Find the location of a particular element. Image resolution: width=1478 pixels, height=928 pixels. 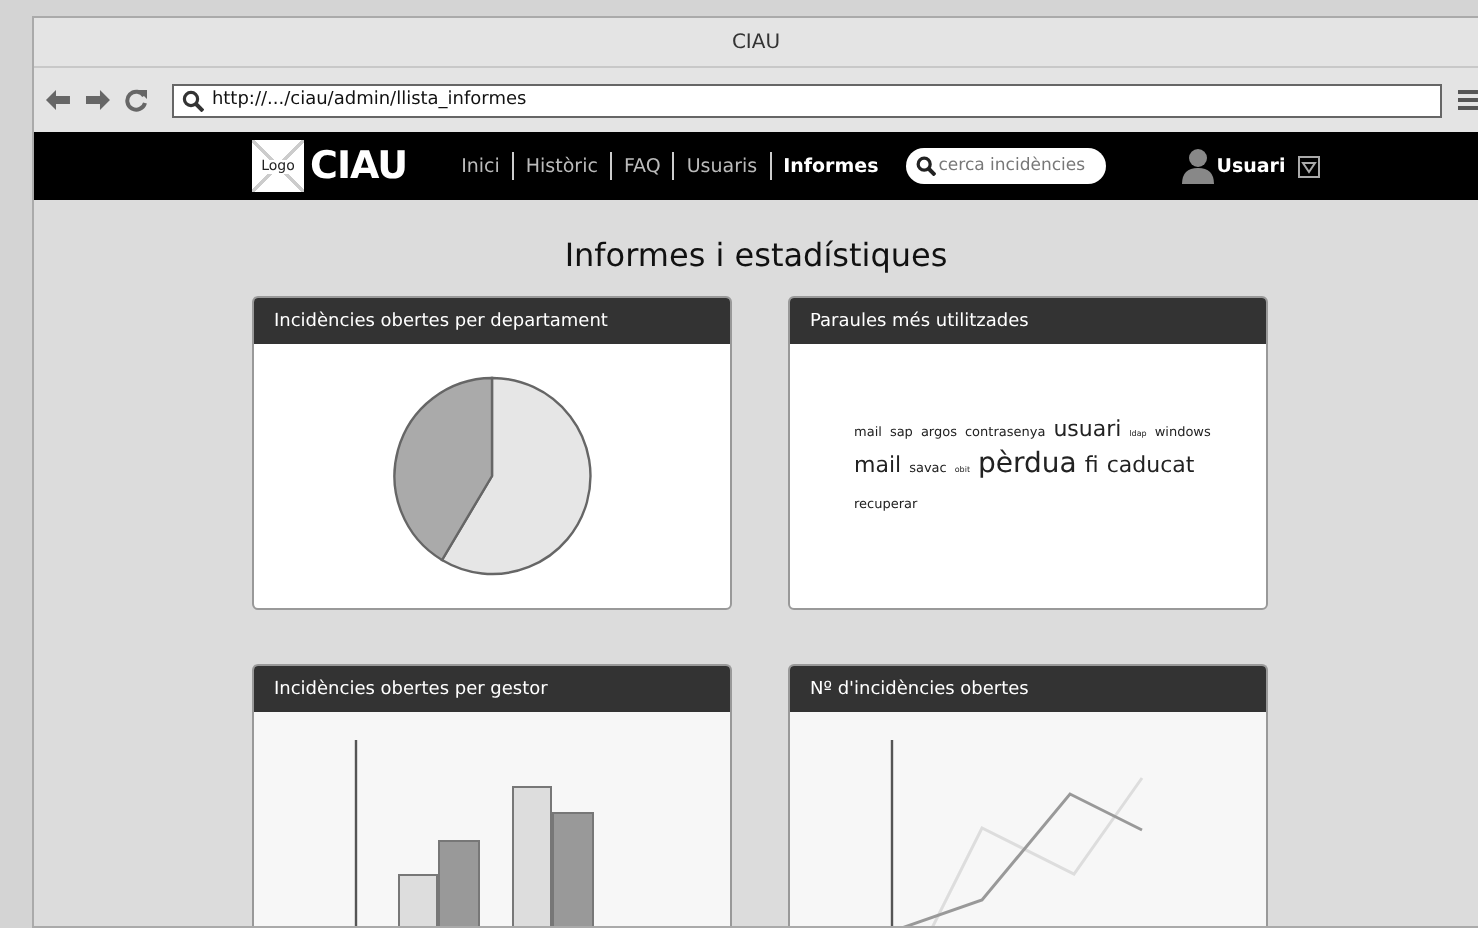

cloud-word: fi is located at coordinates (1091, 465).